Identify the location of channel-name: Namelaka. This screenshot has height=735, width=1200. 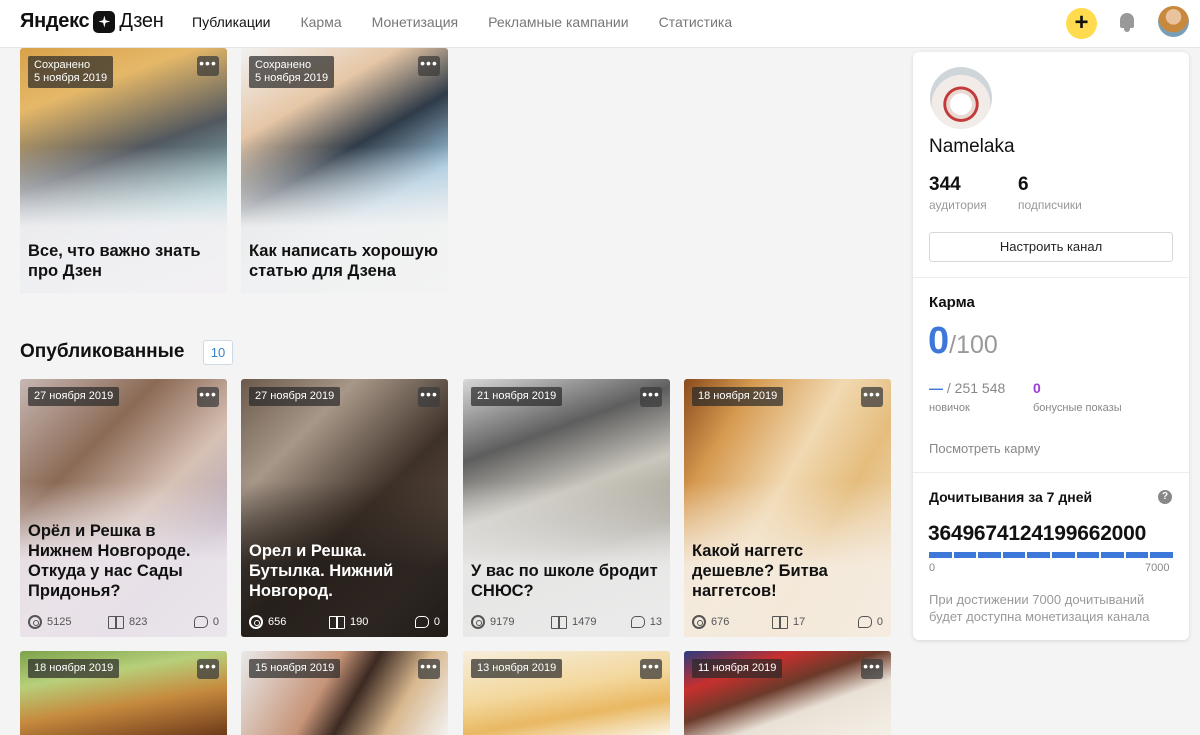
(972, 147).